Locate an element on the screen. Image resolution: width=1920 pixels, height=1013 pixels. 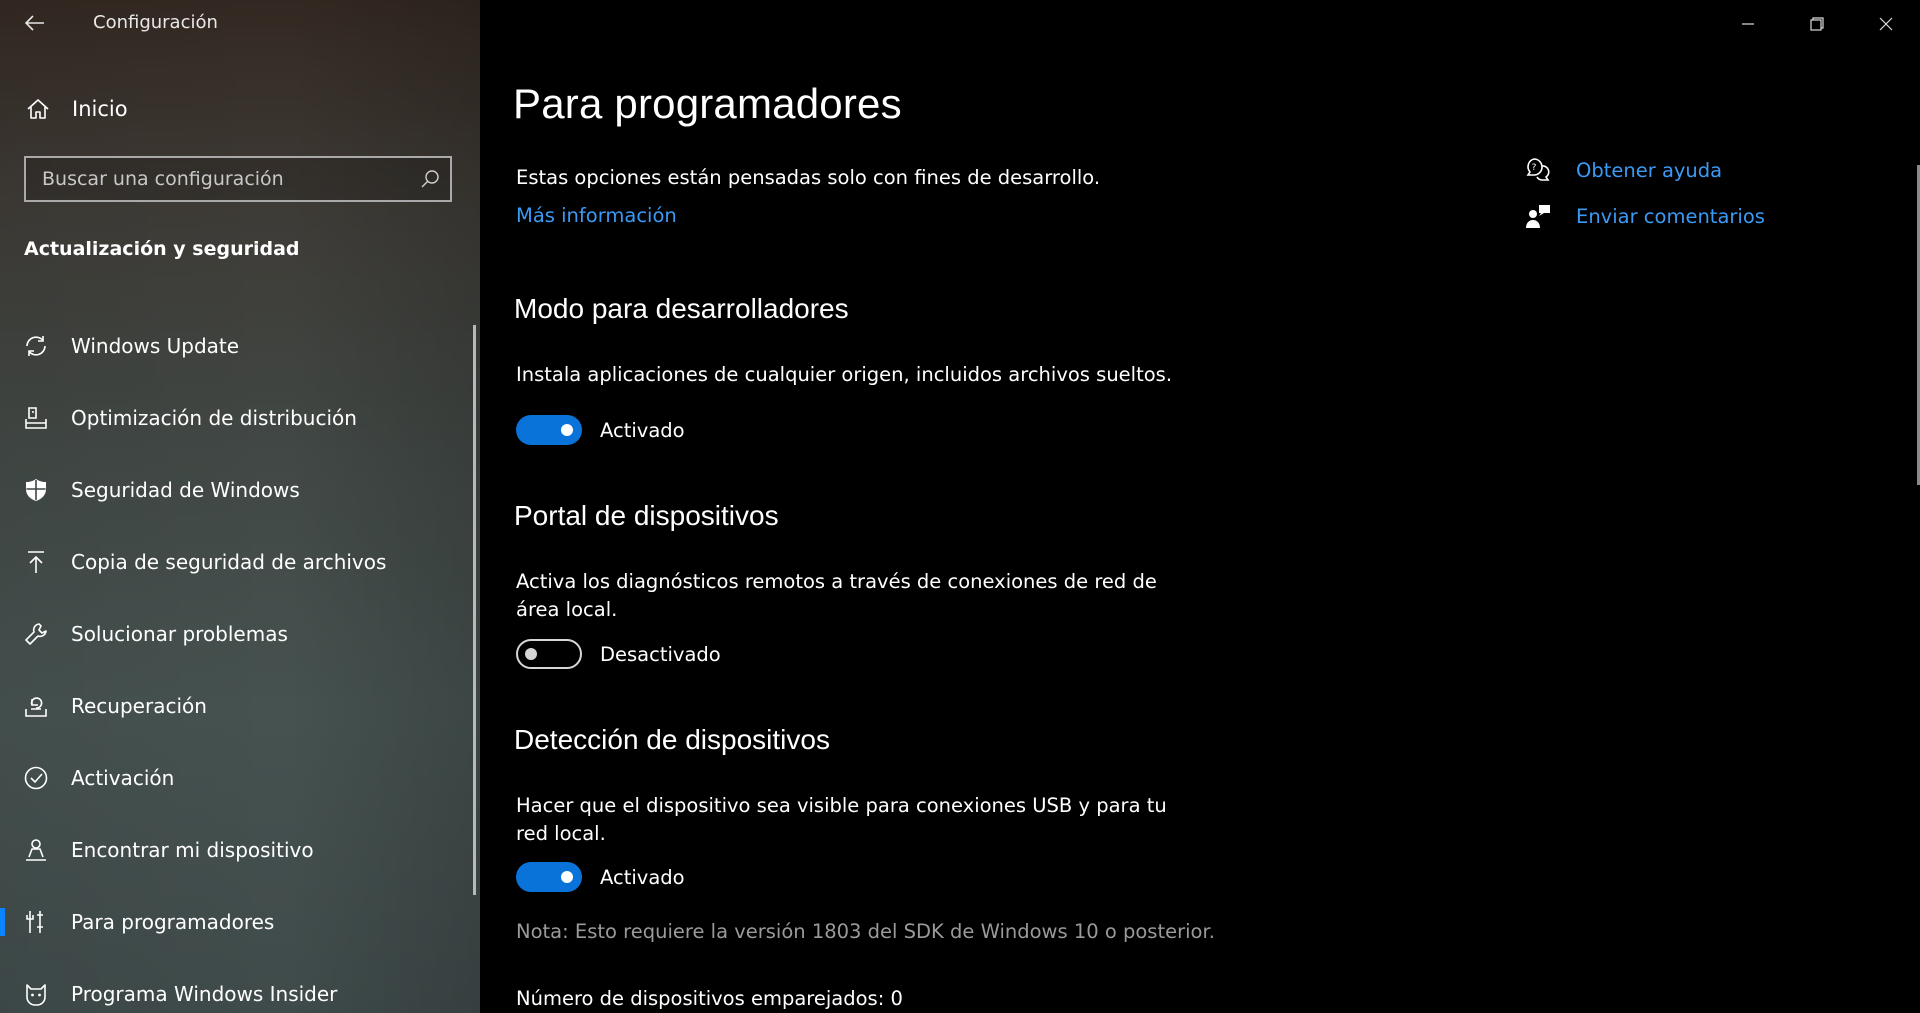
sidebar-item-windows-security: Seguridad de Windows is located at coordinates (236, 490).